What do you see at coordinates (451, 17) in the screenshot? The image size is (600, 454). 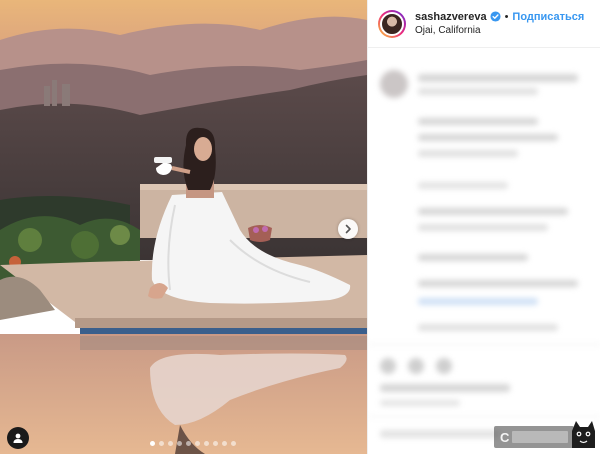 I see `username-link: sashazvereva` at bounding box center [451, 17].